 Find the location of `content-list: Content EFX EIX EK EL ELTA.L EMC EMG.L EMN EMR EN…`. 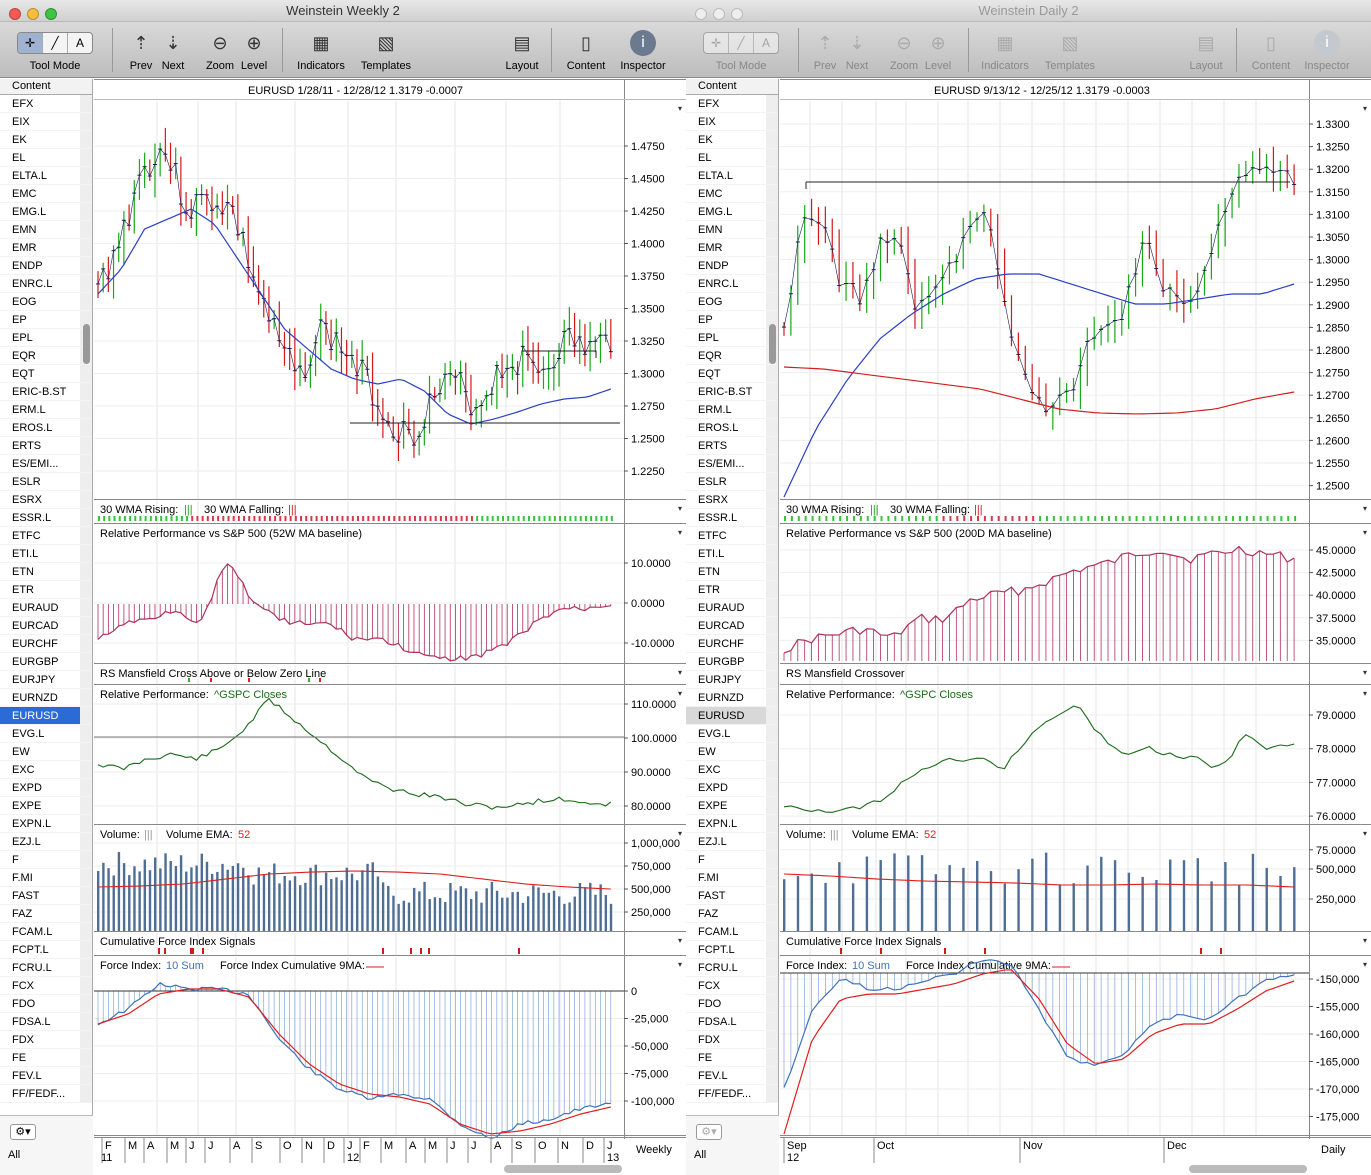

content-list: Content EFX EIX EK EL ELTA.L EMC EMG.L EMN EMR EN… is located at coordinates (46, 627).